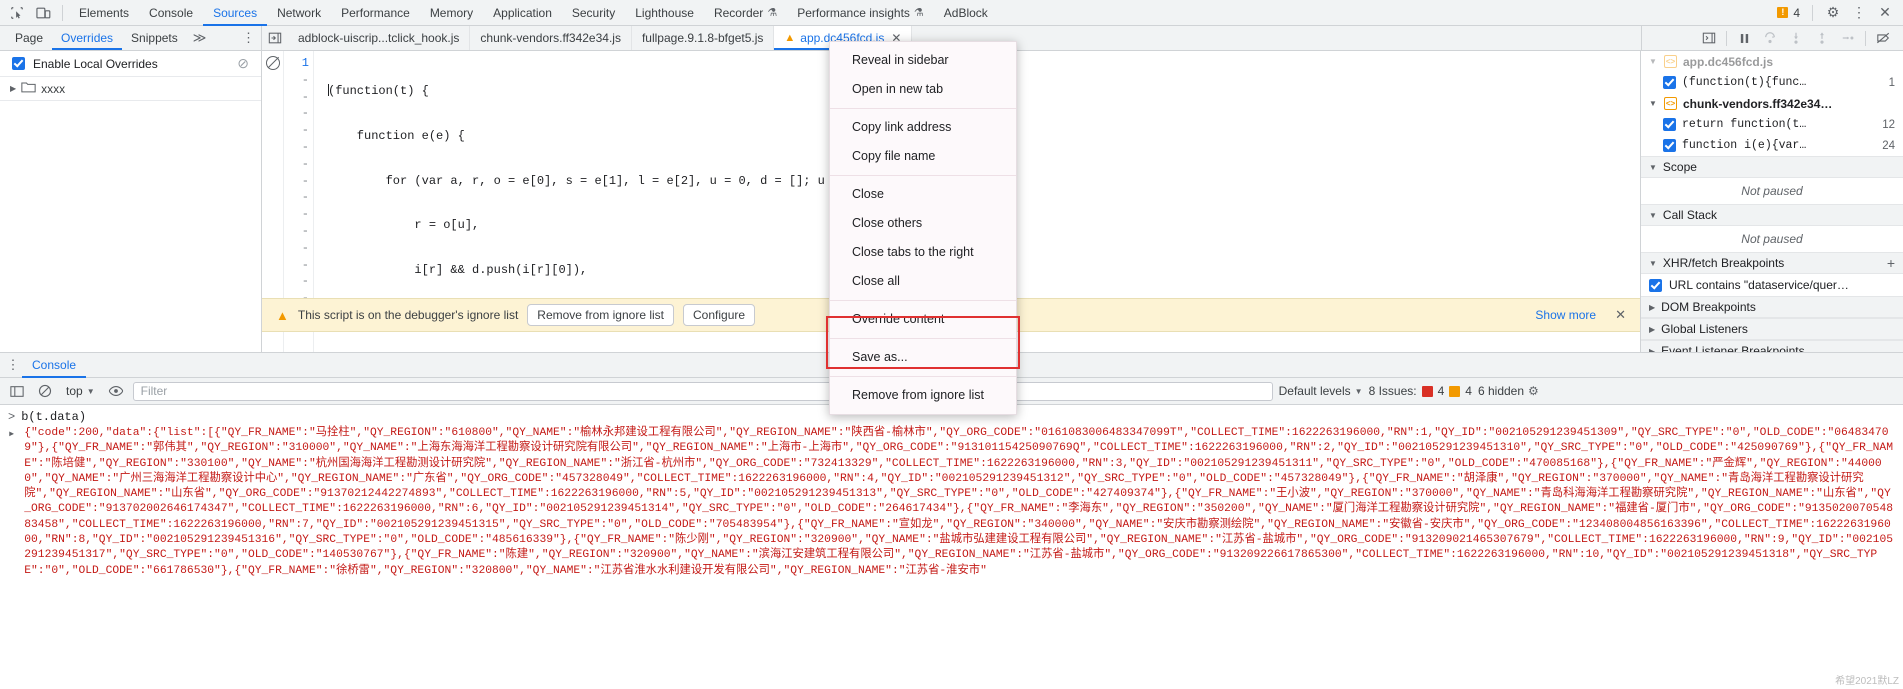 The width and height of the screenshot is (1903, 689). What do you see at coordinates (1565, 315) in the screenshot?
I see `show-more-link: Show more` at bounding box center [1565, 315].